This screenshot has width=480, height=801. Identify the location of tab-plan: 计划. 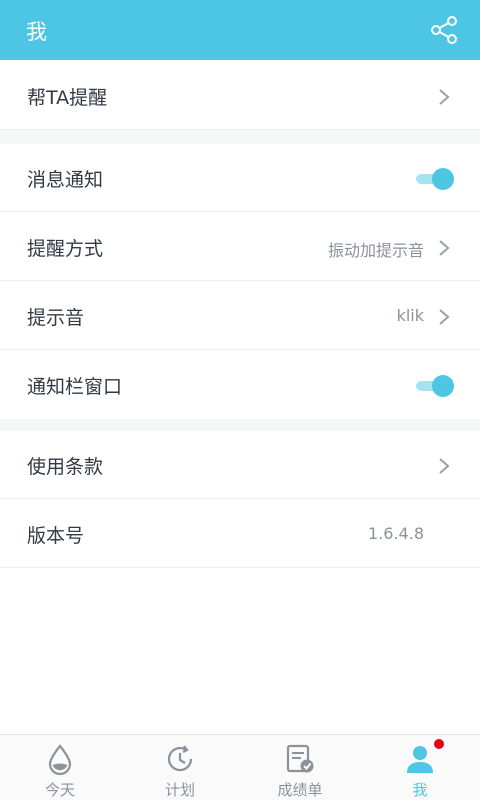
(180, 768).